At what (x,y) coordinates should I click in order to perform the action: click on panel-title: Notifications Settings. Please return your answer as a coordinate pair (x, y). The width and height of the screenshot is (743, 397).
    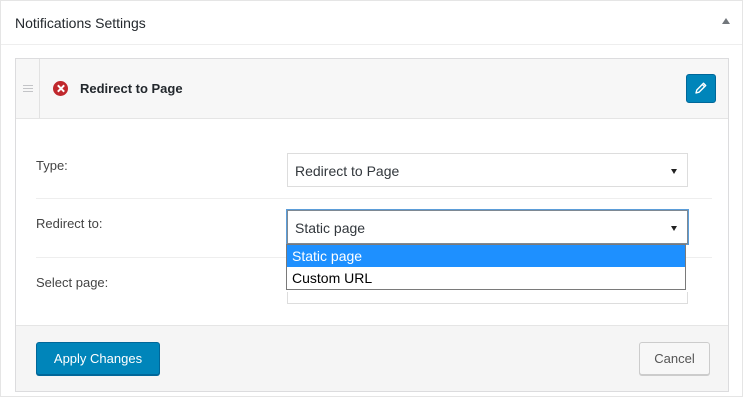
    Looking at the image, I should click on (80, 23).